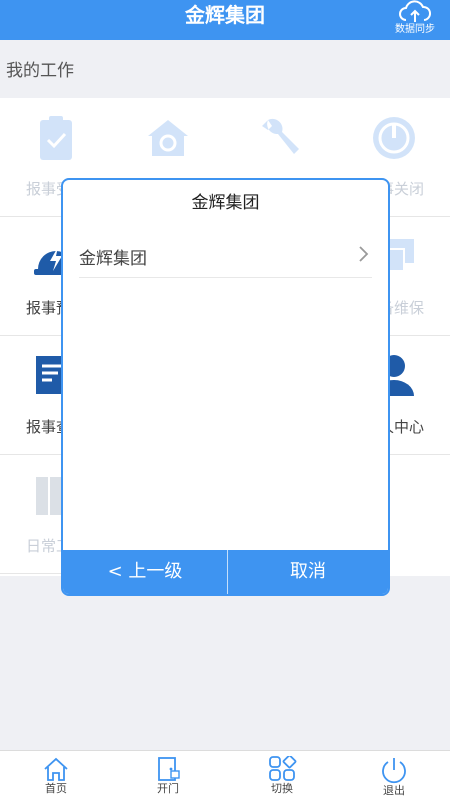 This screenshot has width=450, height=800. I want to click on tab-label: 退出, so click(394, 790).